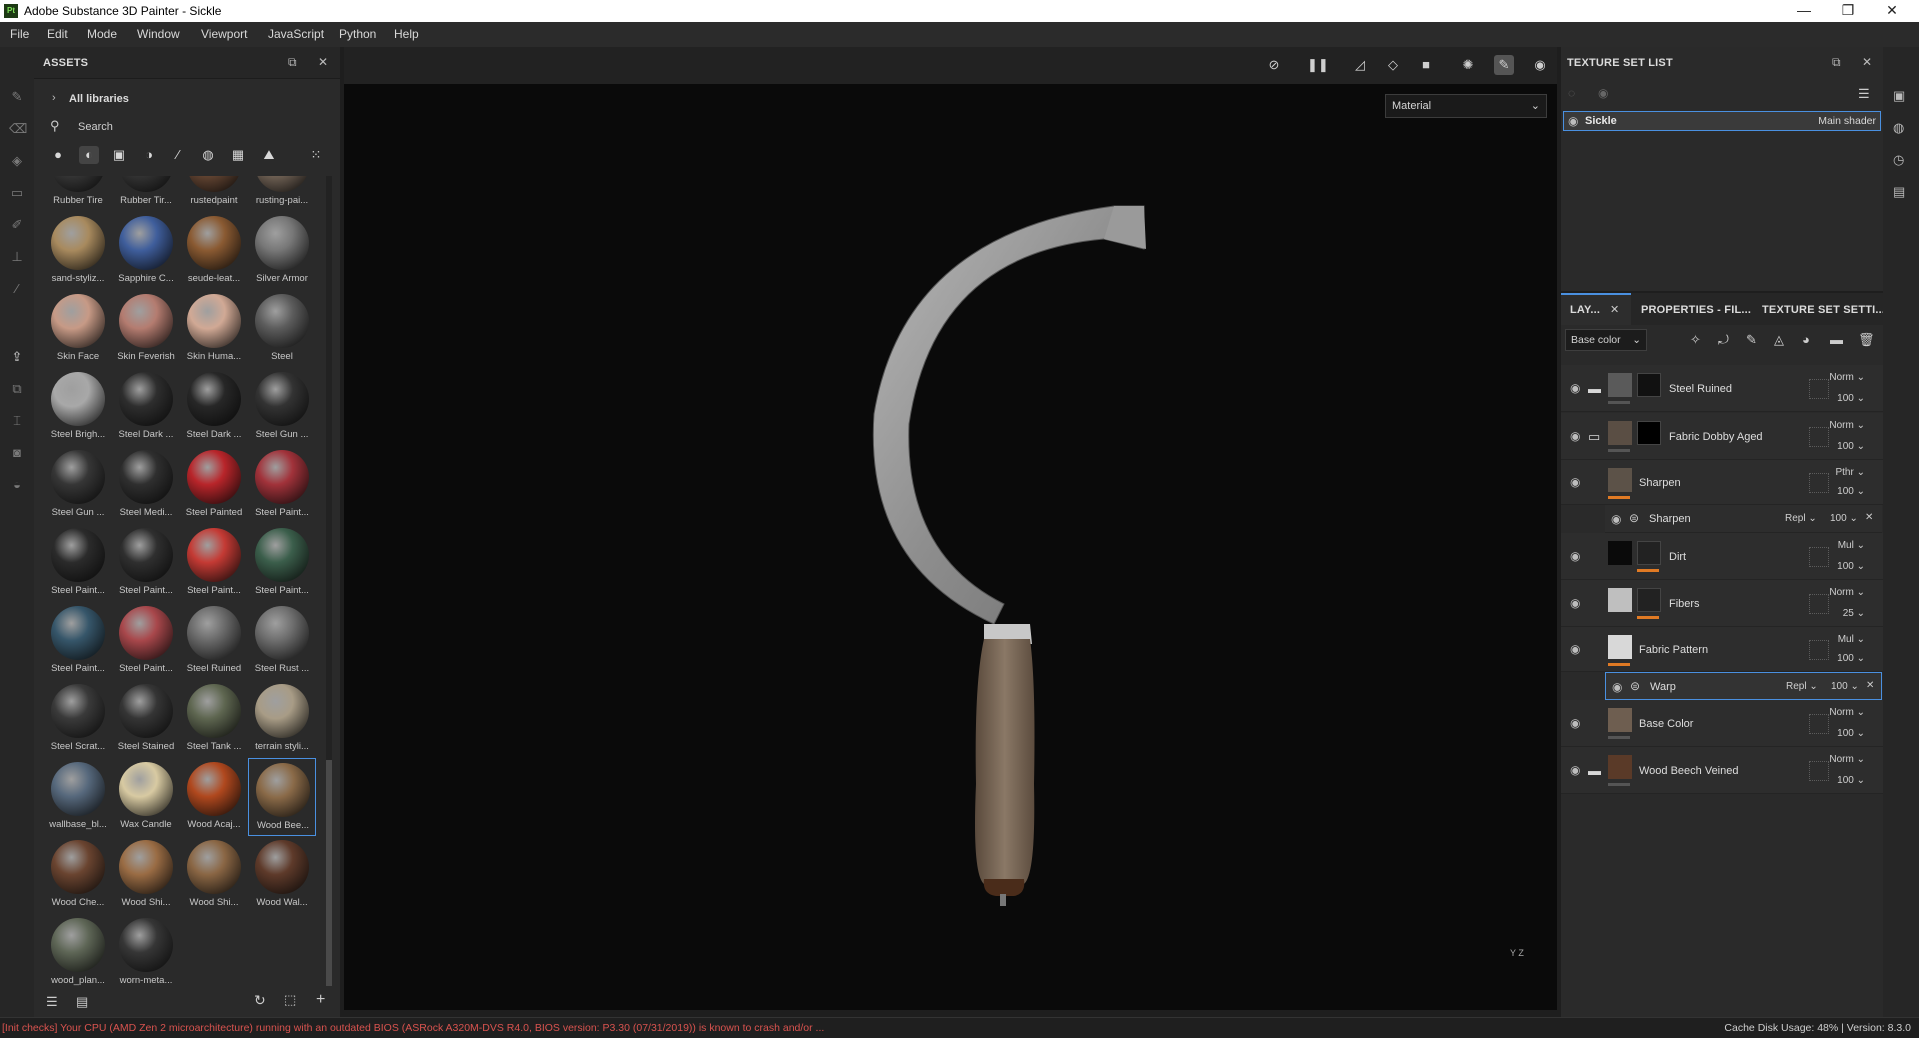 The image size is (1919, 1038). What do you see at coordinates (1660, 483) in the screenshot?
I see `layer-name: Sharpen` at bounding box center [1660, 483].